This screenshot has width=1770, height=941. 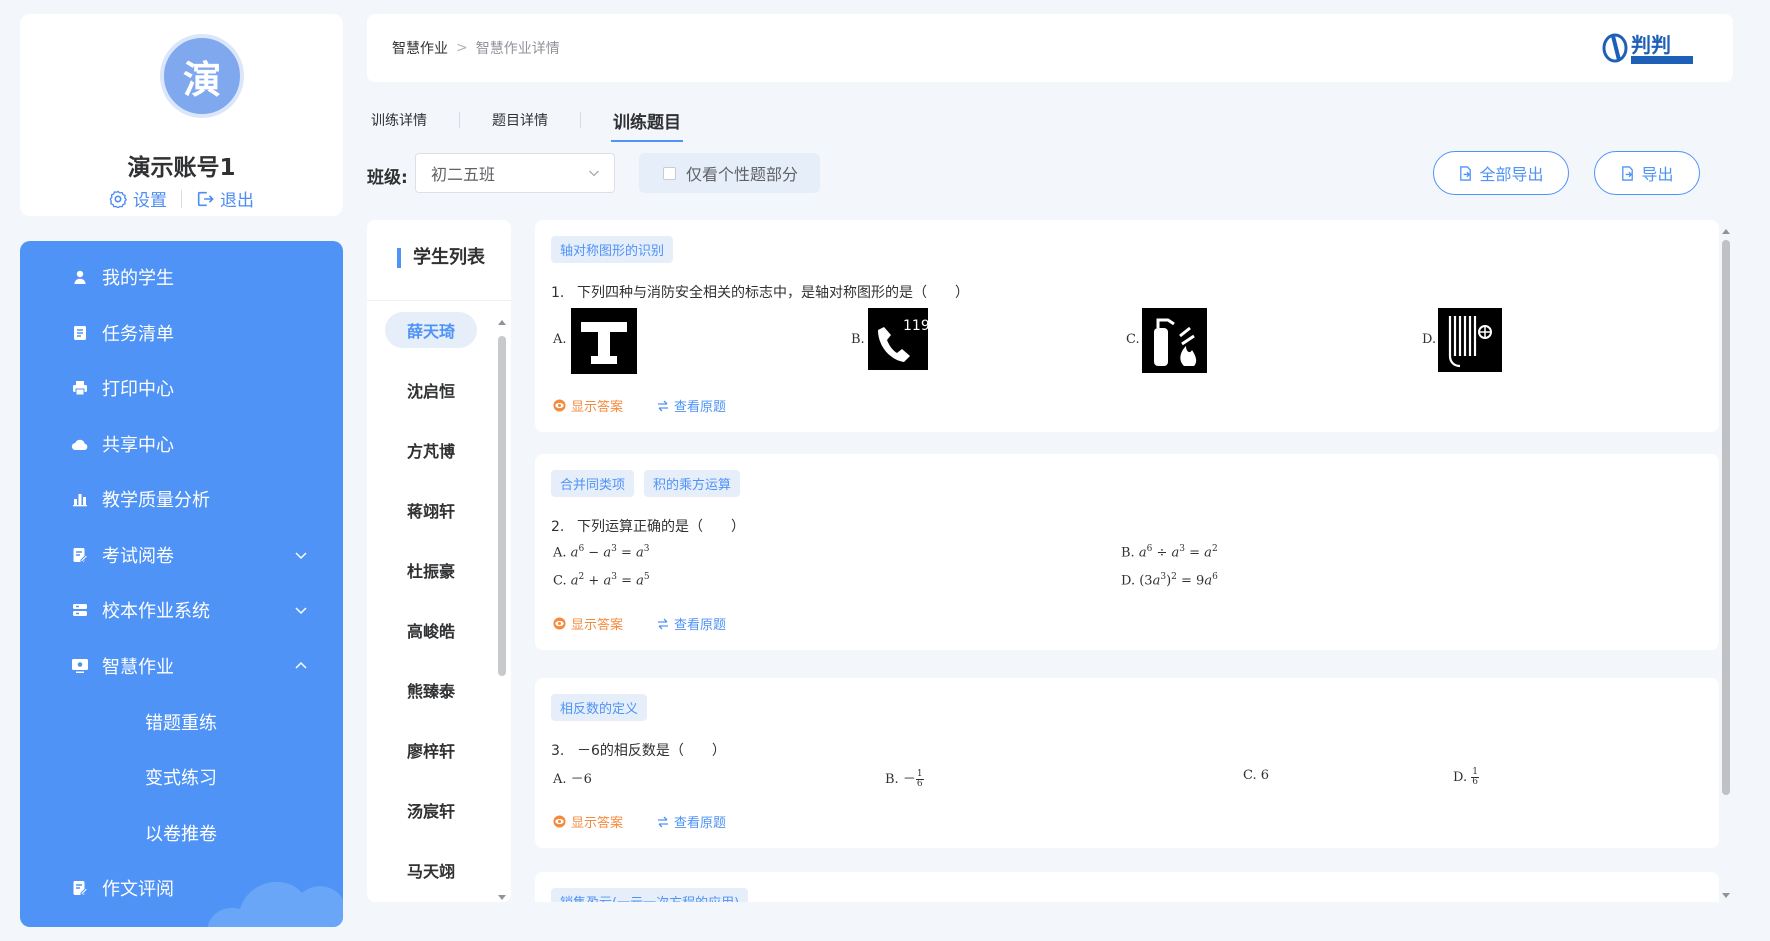 I want to click on export-label: 导出, so click(x=1657, y=174).